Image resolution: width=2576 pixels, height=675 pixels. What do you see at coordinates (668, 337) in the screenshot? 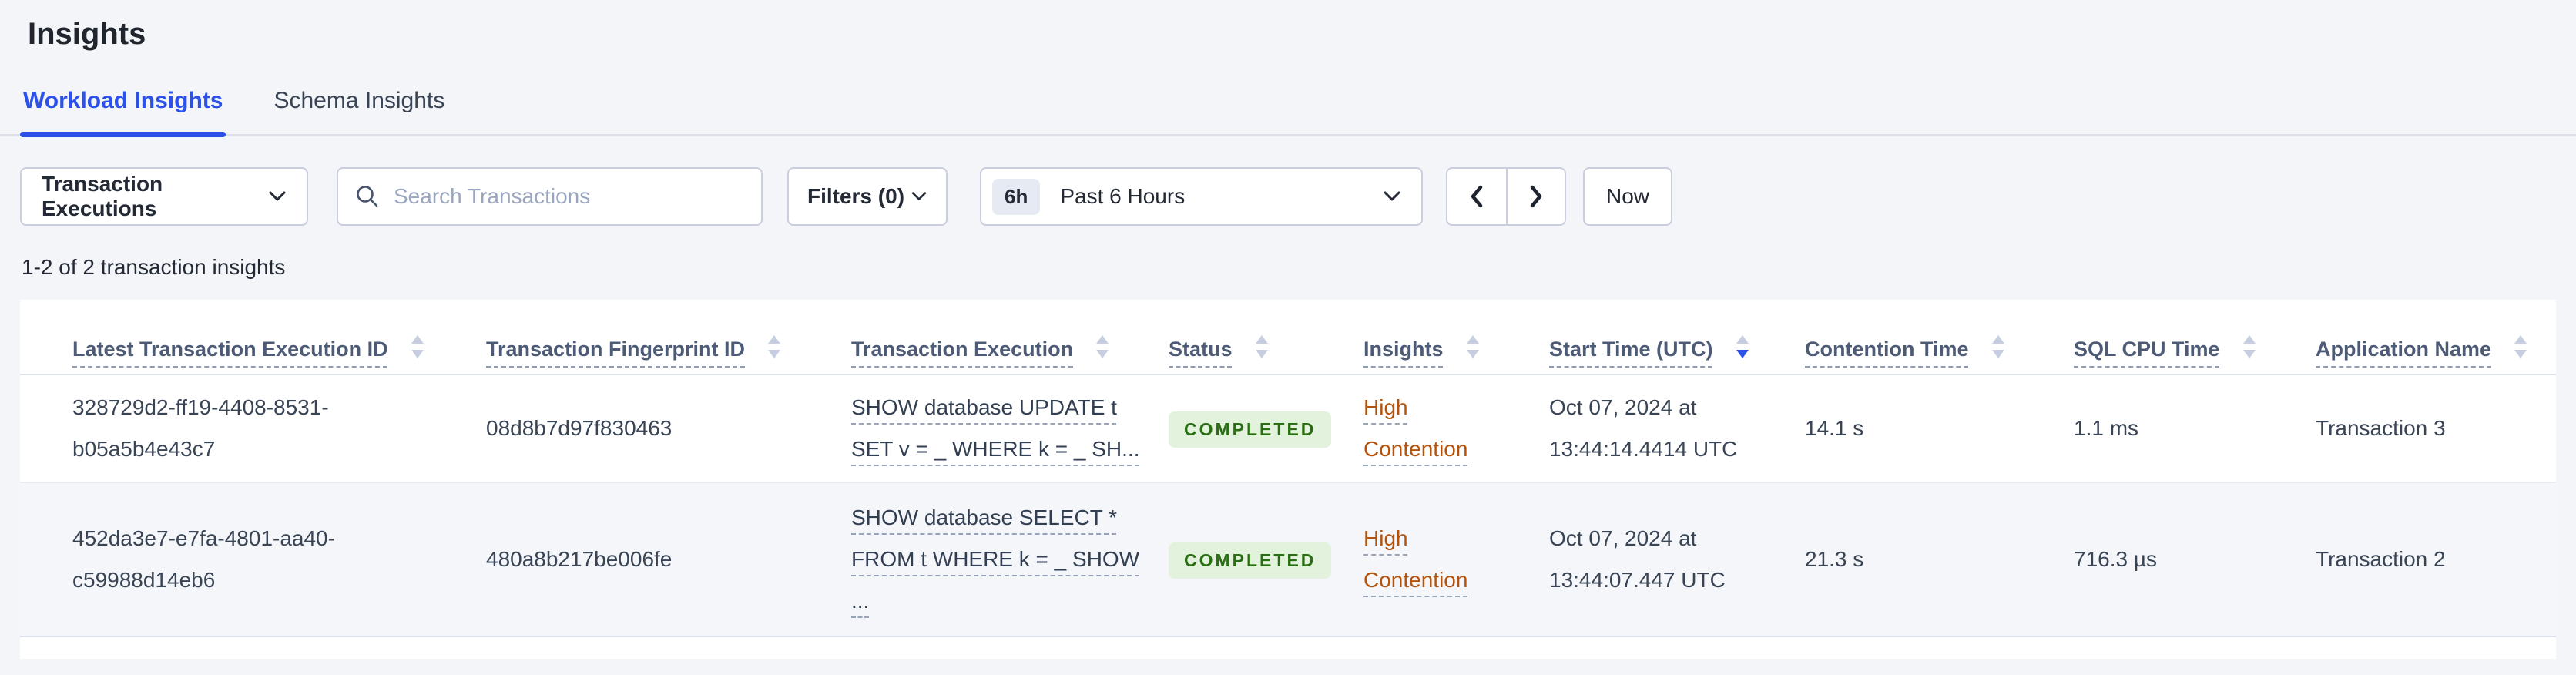
I see `column-header-transaction-fingerprint-id: Transaction Fingerprint ID` at bounding box center [668, 337].